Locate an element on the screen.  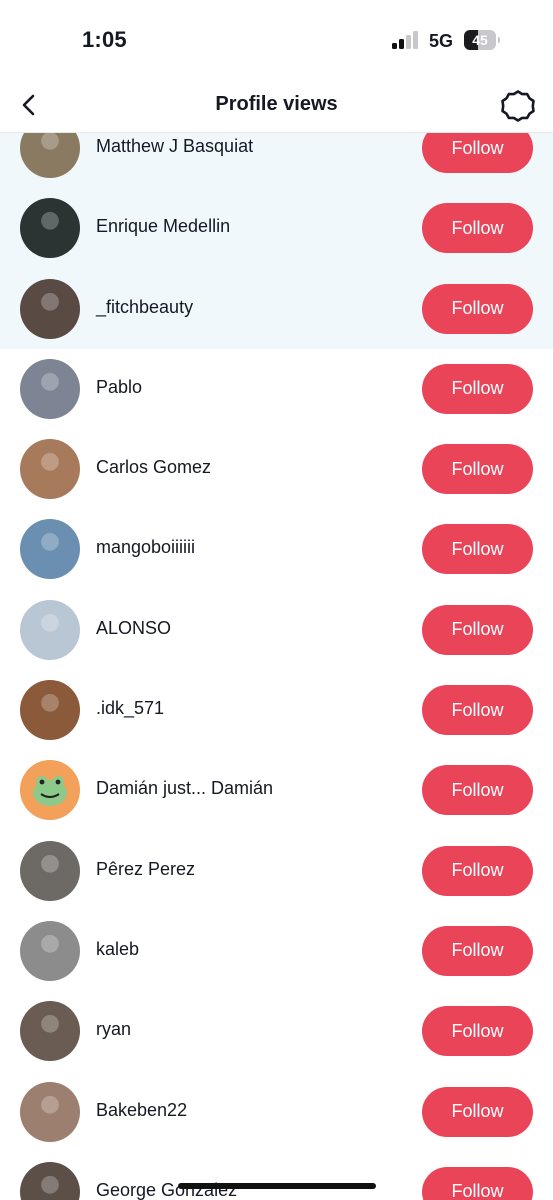
list-item: ryan Follow is located at coordinates (276, 1031).